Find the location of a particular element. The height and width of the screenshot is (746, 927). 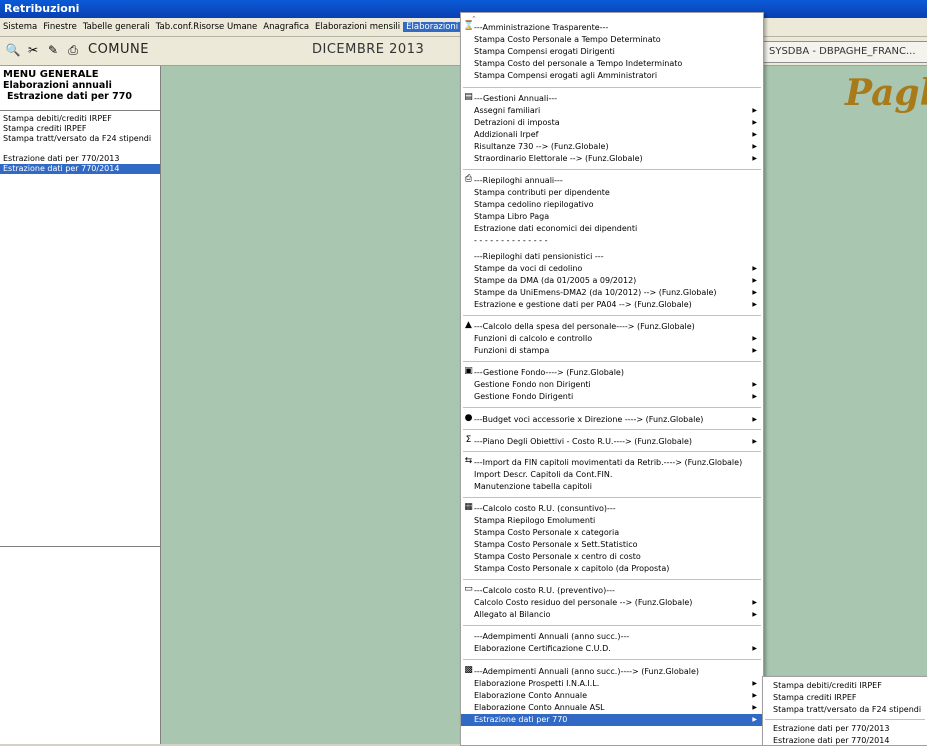

menu-item-icon: ● is located at coordinates (468, 418).